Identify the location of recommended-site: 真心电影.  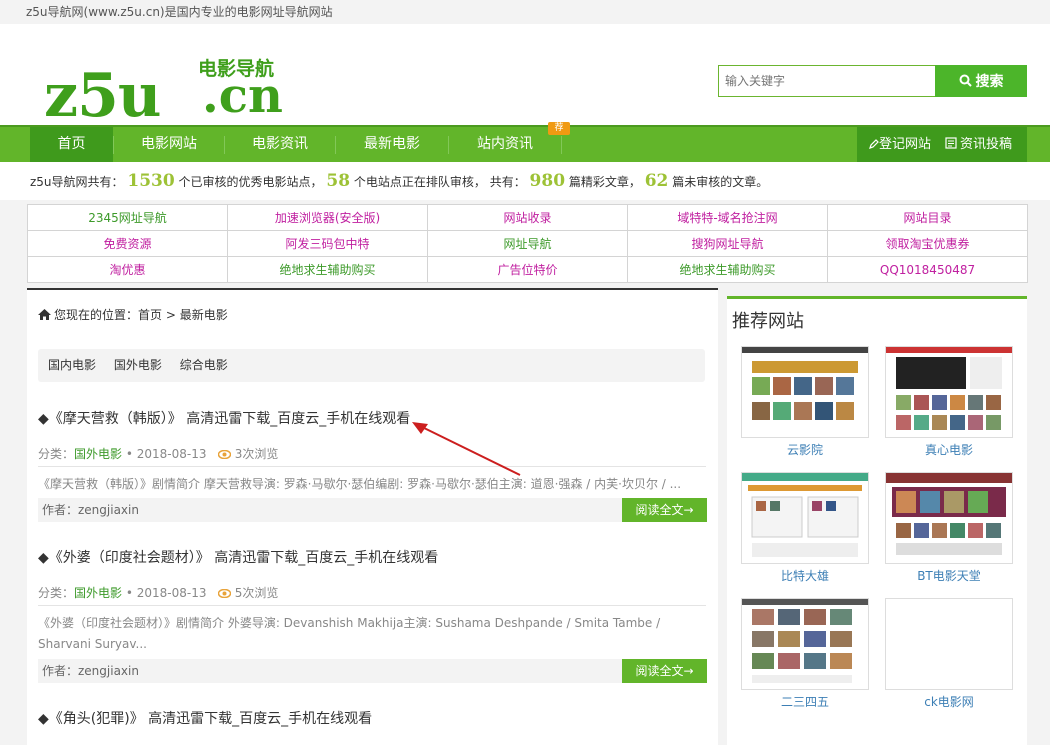
(949, 402).